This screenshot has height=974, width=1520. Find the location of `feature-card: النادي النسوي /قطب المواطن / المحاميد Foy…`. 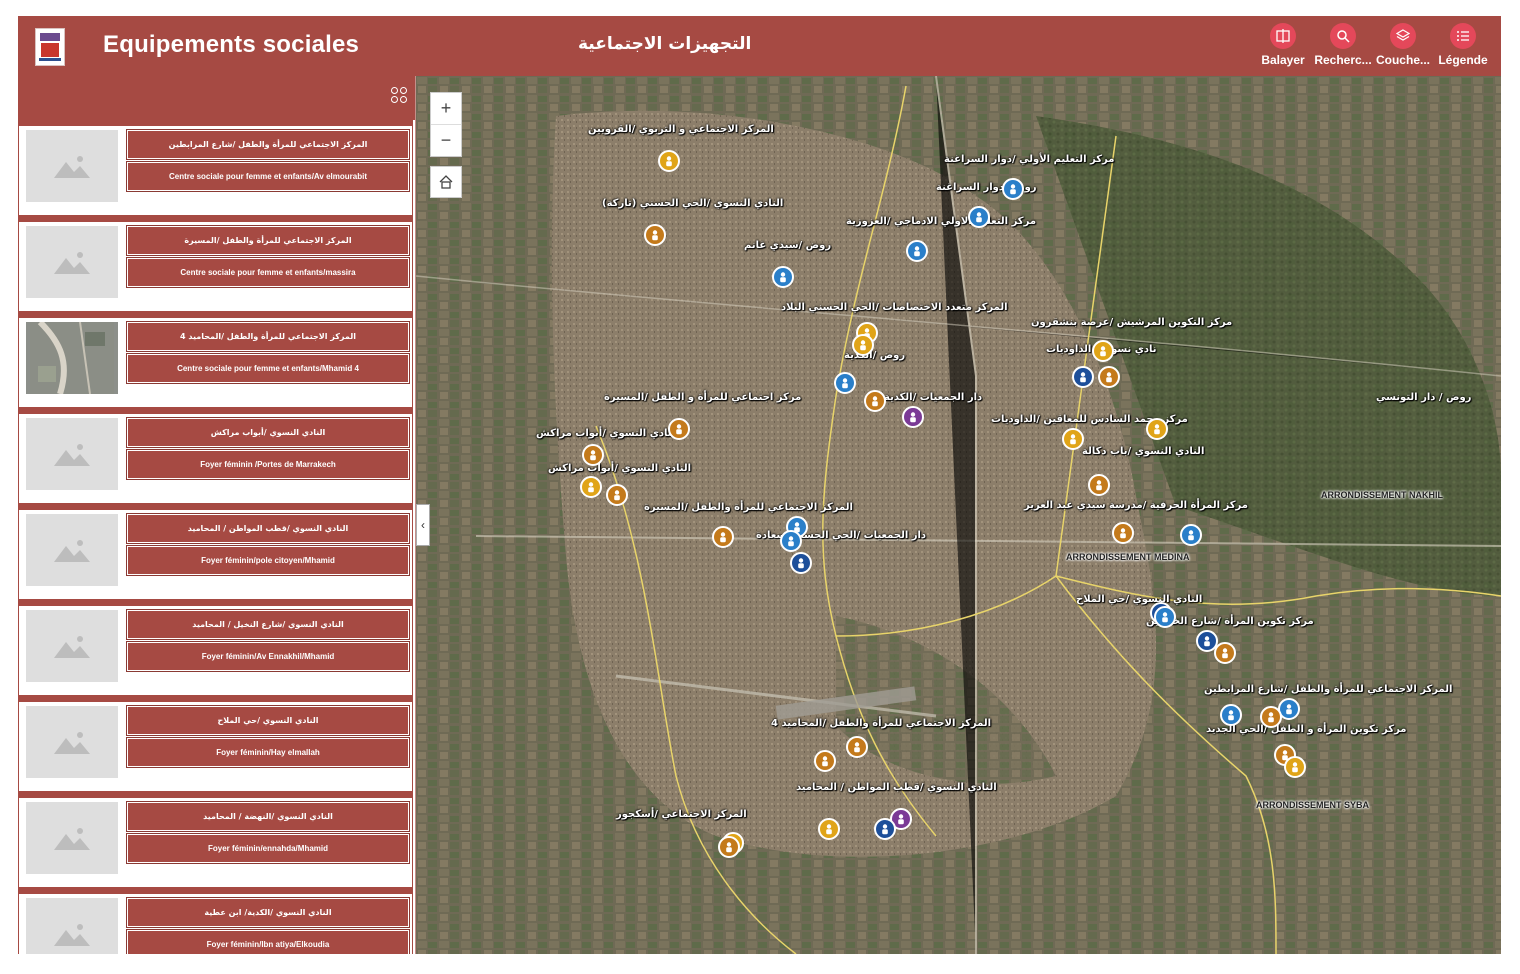

feature-card: النادي النسوي /قطب المواطن / المحاميد Foy… is located at coordinates (215, 552).